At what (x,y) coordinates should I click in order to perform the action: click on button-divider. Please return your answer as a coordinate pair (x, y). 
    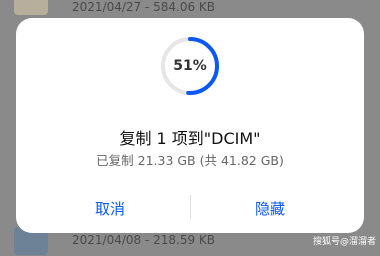
    Looking at the image, I should click on (190, 207).